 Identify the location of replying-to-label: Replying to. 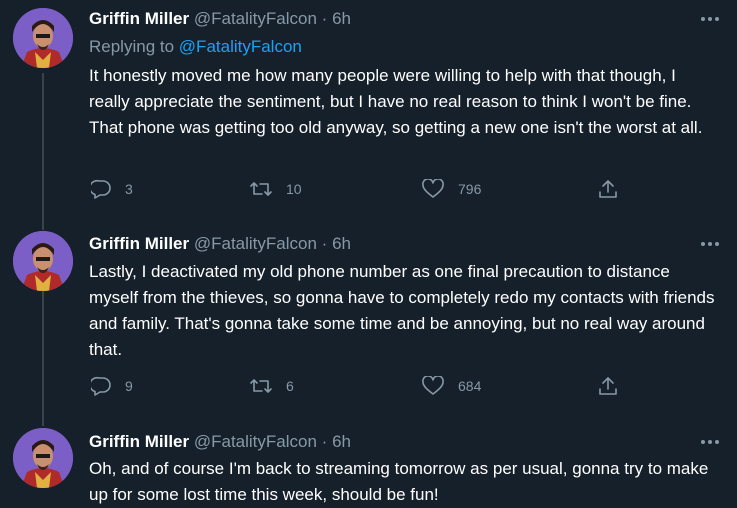
(132, 46).